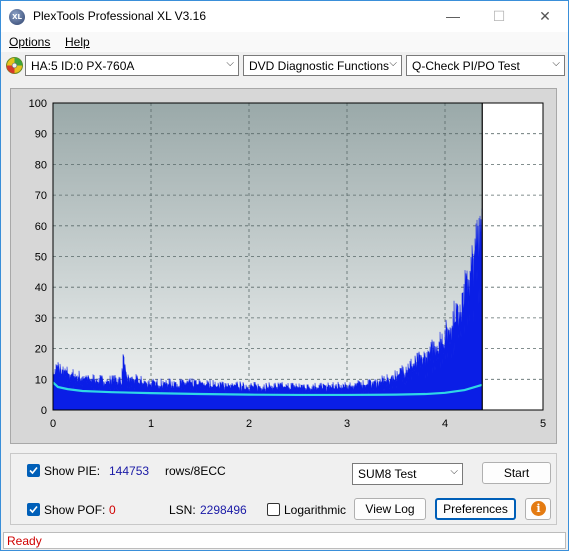  I want to click on x-tick-label: 2, so click(249, 424).